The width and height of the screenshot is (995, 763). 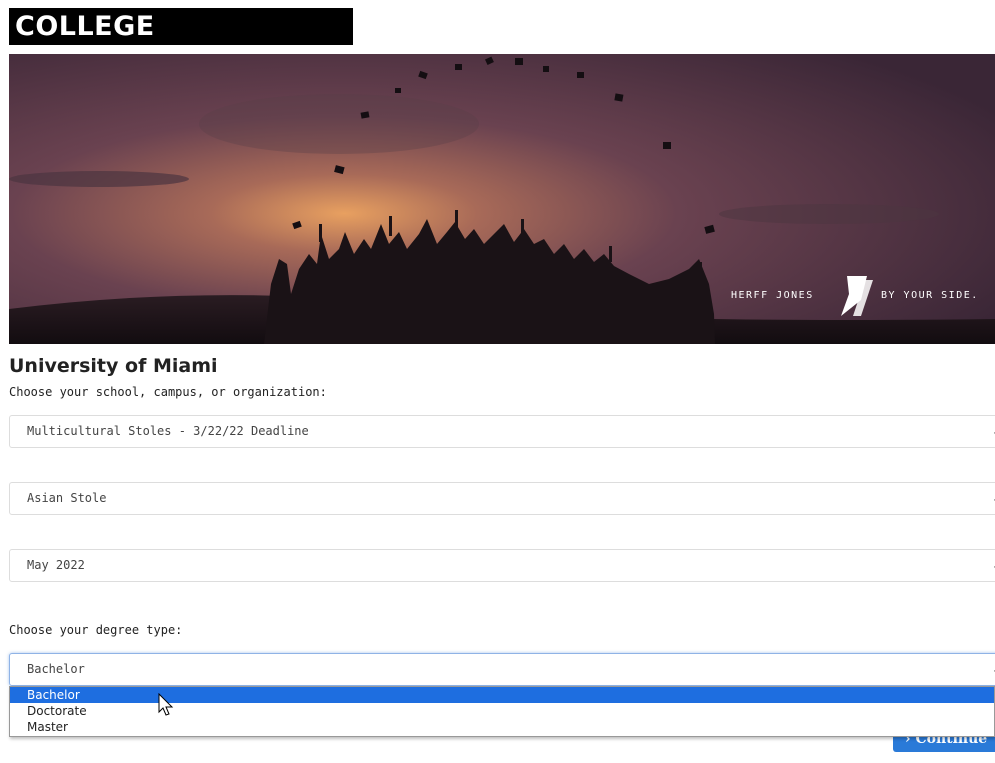 I want to click on page-title: COLLEGE GRADUATION, so click(x=181, y=43).